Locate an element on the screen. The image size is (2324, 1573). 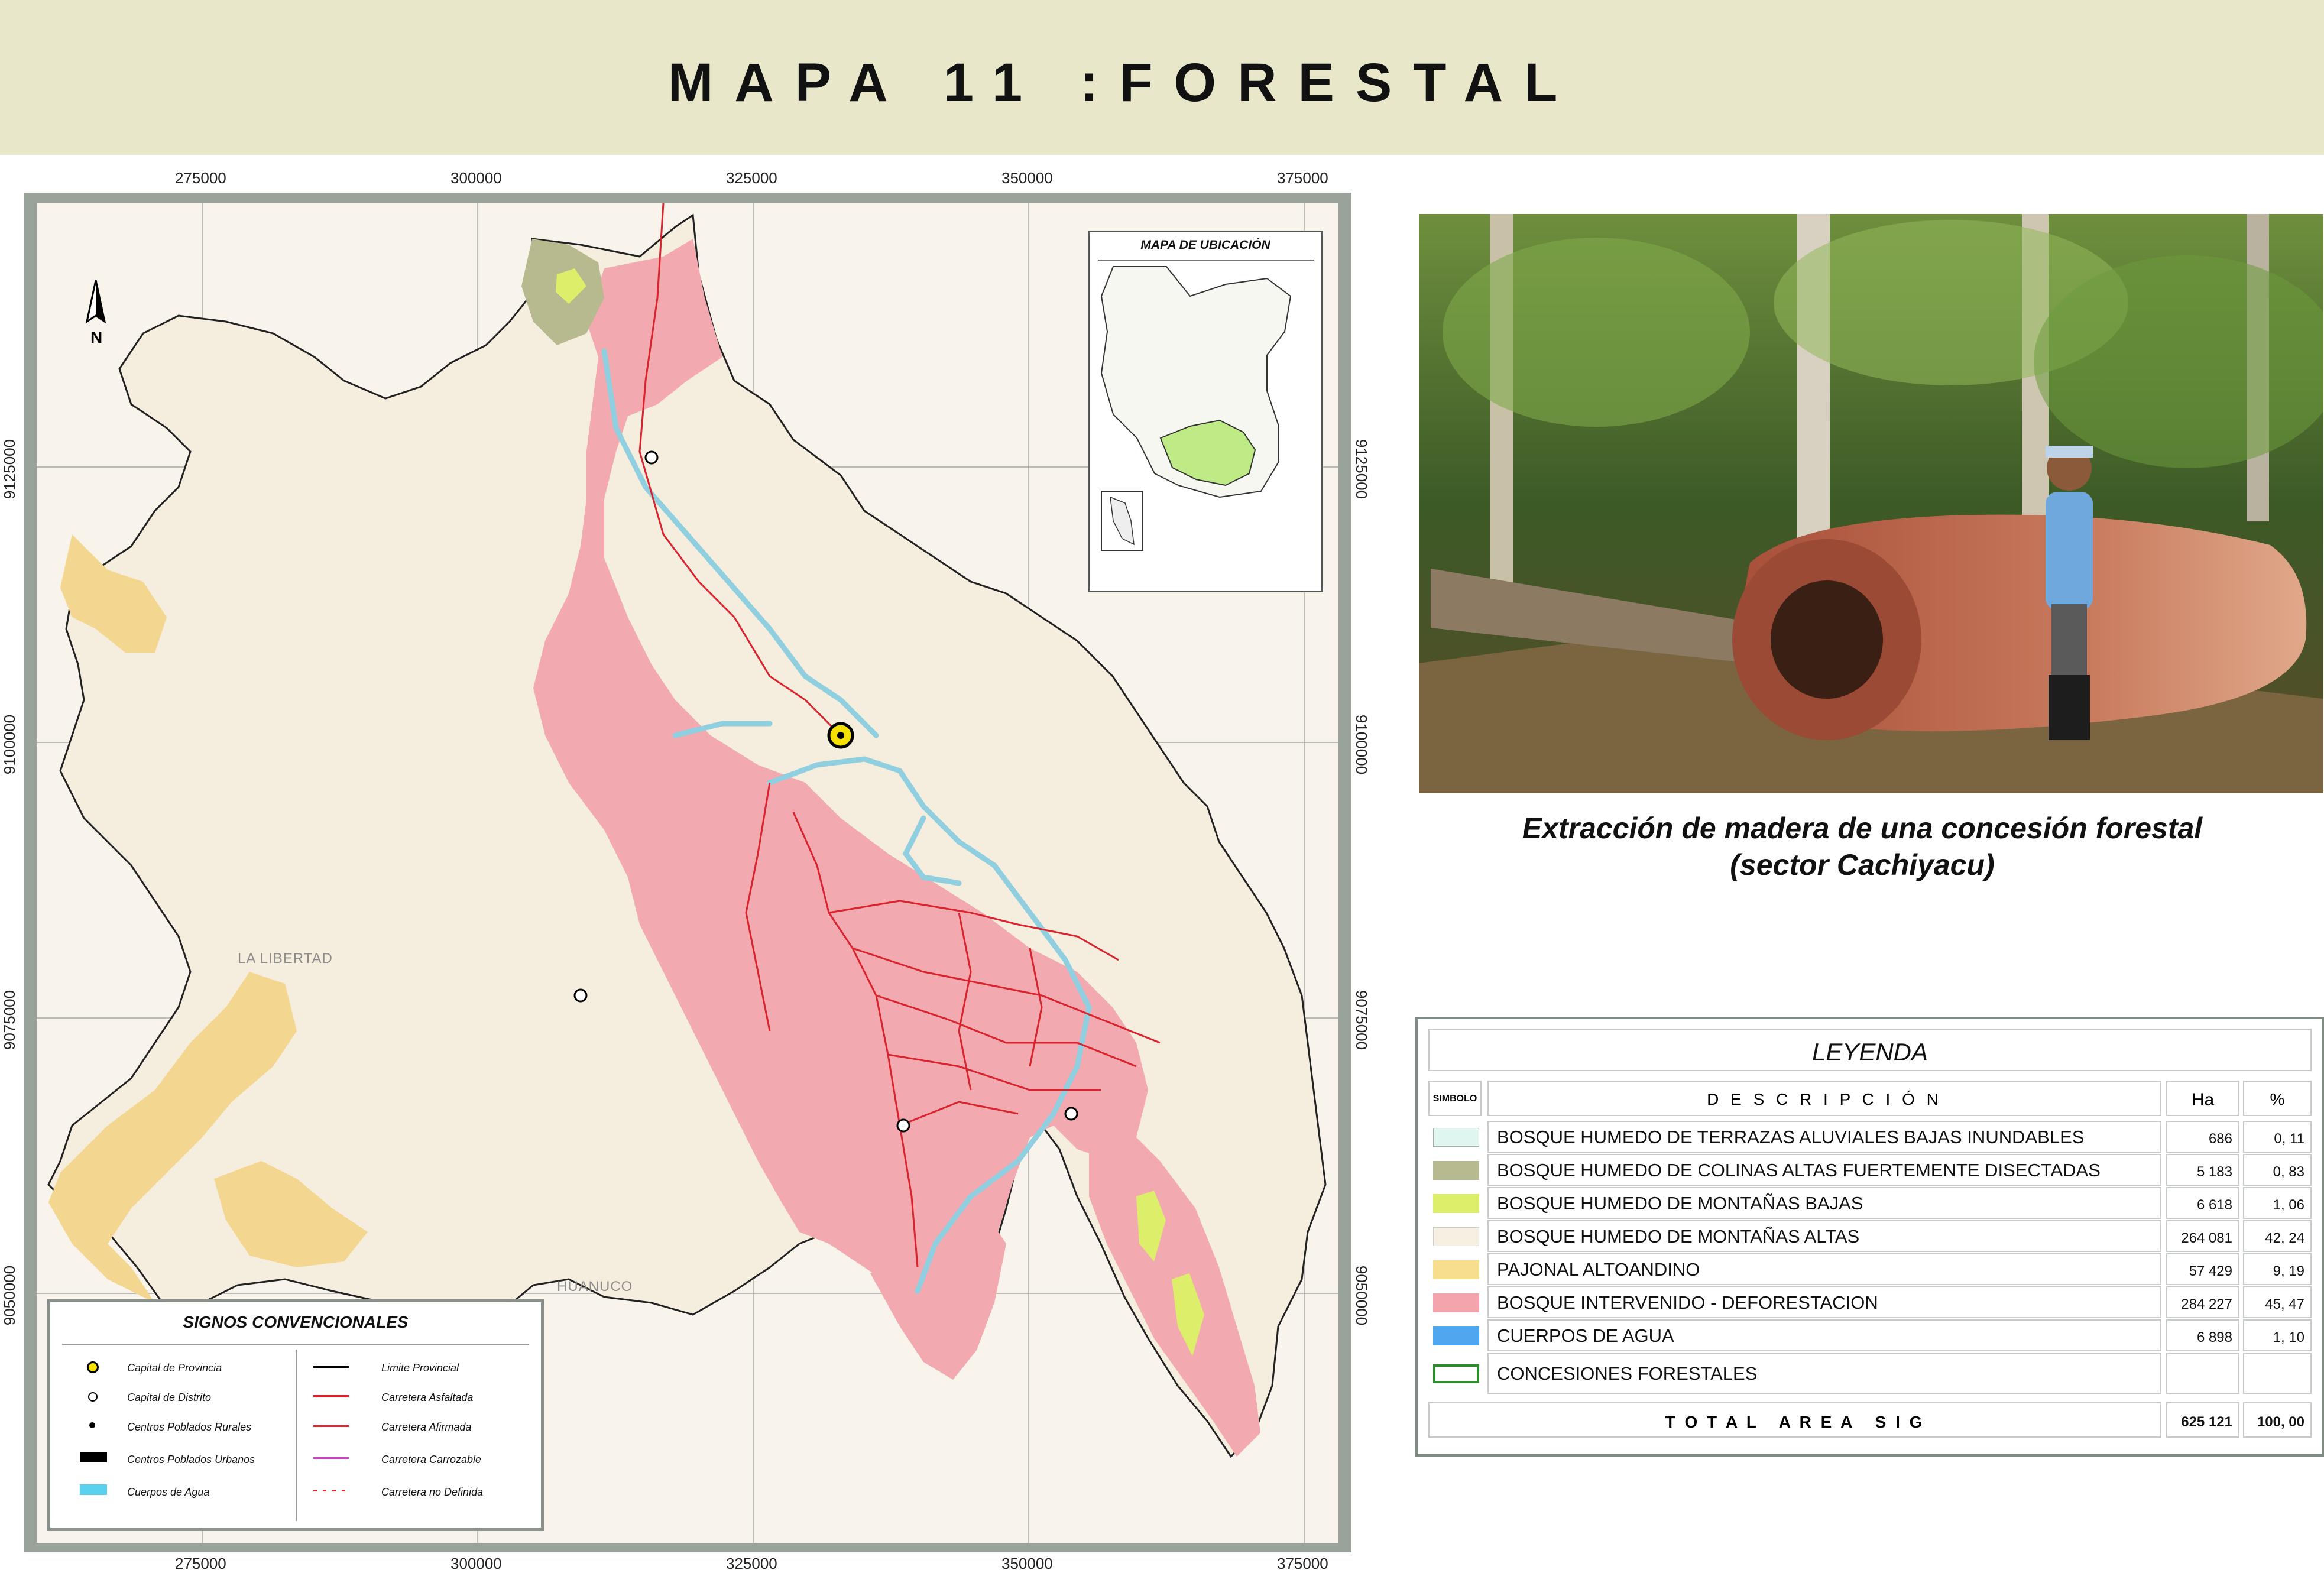
signo-label: Carretera Asfaltada is located at coordinates (427, 1397).